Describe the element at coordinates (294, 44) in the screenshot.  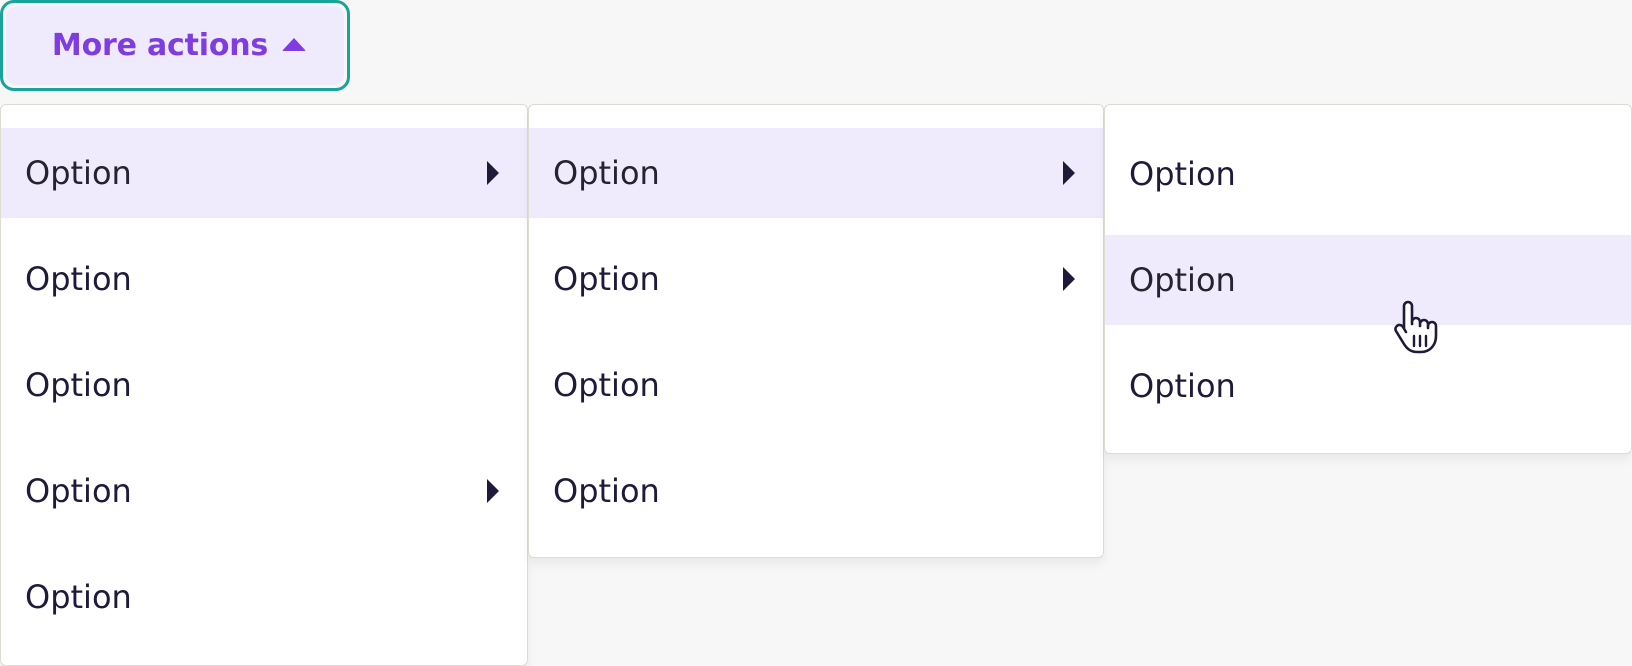
I see `caret-up-icon` at that location.